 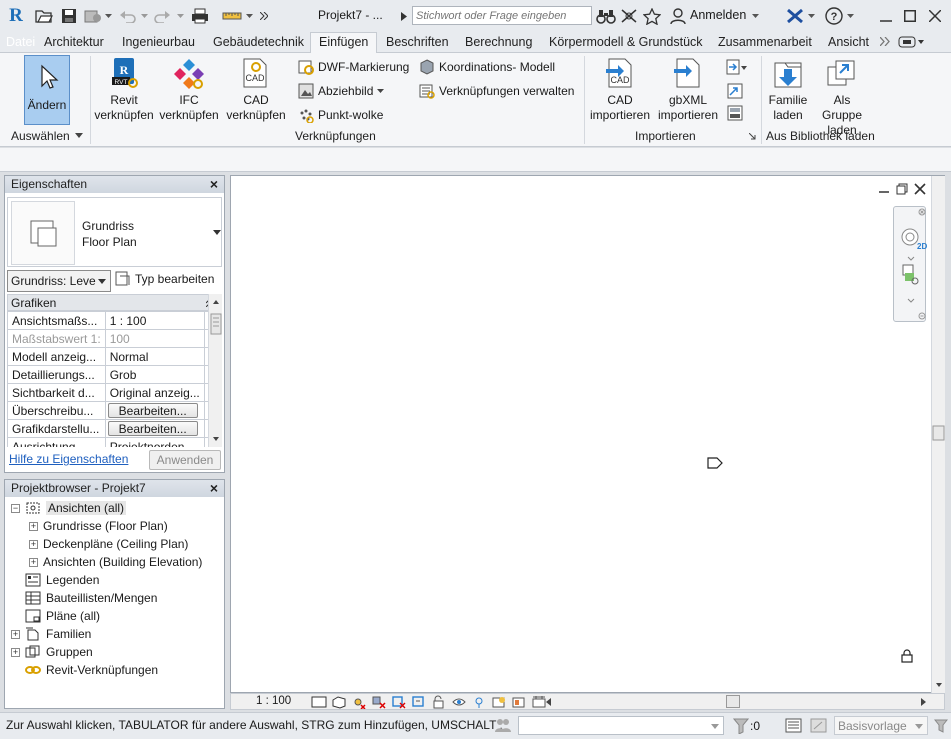 I want to click on property-value: Grob, so click(x=154, y=374).